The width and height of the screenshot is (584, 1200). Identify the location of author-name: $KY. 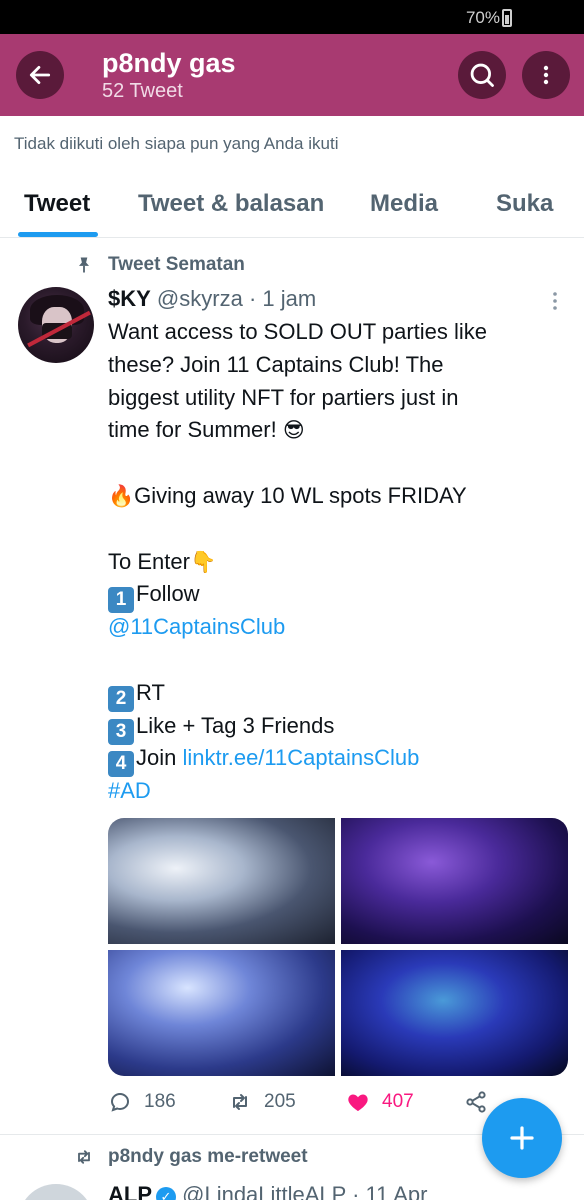
(129, 298).